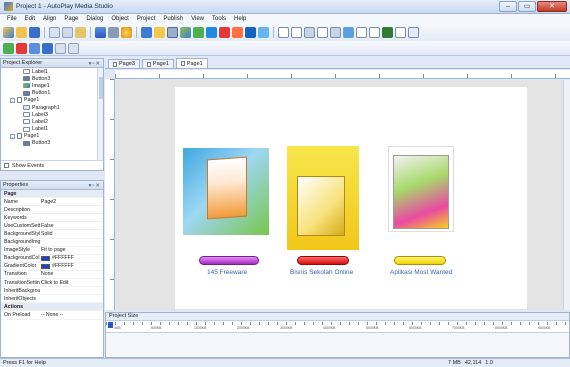  What do you see at coordinates (21, 48) in the screenshot?
I see `delete-page-icon` at bounding box center [21, 48].